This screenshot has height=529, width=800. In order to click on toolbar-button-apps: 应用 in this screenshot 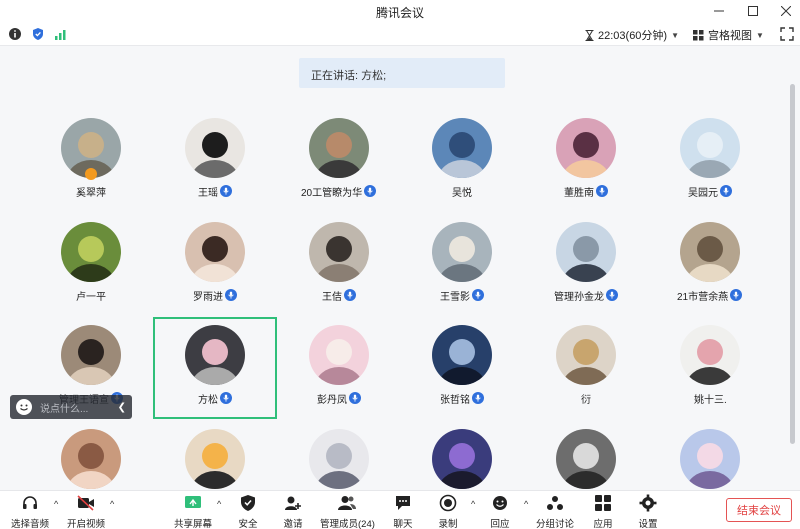, I will do `click(603, 511)`.